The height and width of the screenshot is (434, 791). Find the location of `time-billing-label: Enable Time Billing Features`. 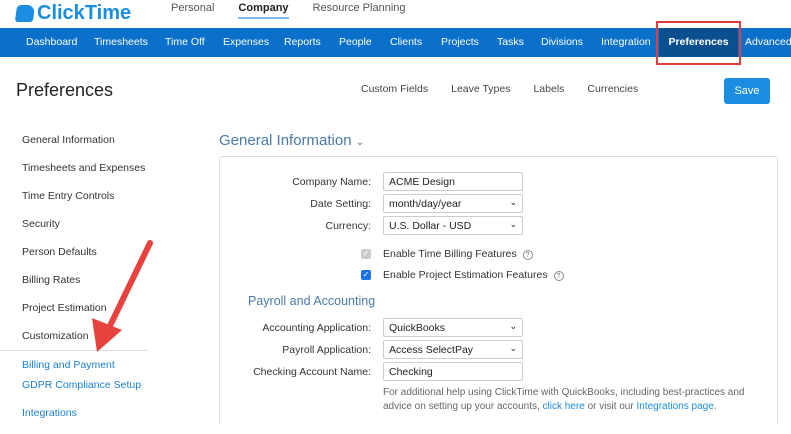

time-billing-label: Enable Time Billing Features is located at coordinates (450, 254).